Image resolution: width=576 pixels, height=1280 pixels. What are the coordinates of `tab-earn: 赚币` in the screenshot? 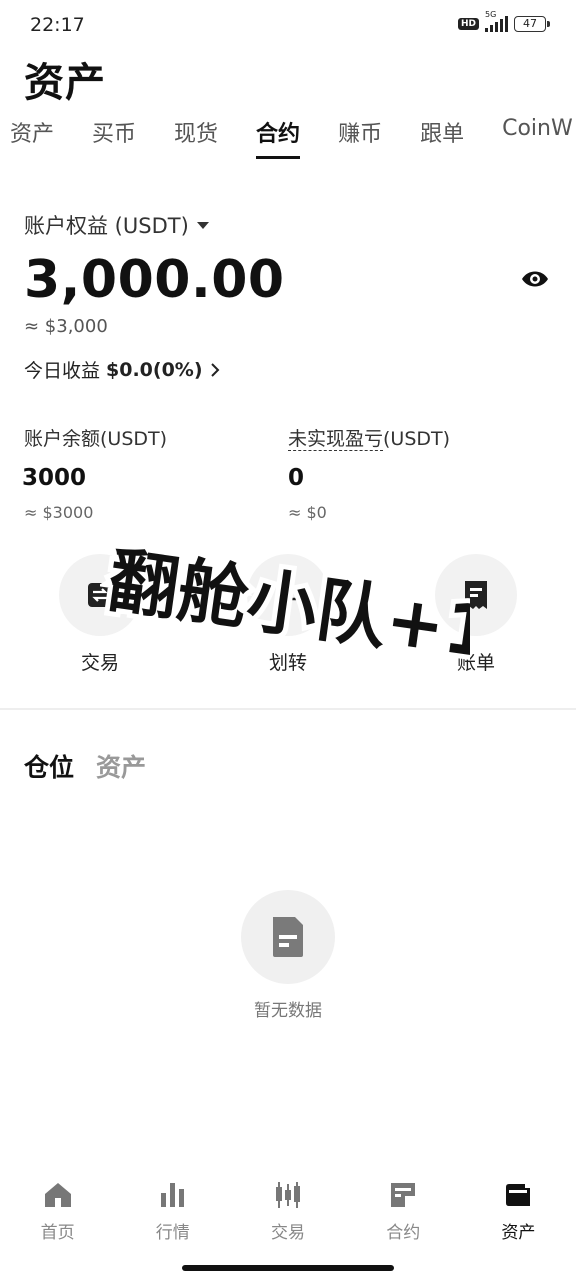 It's located at (360, 136).